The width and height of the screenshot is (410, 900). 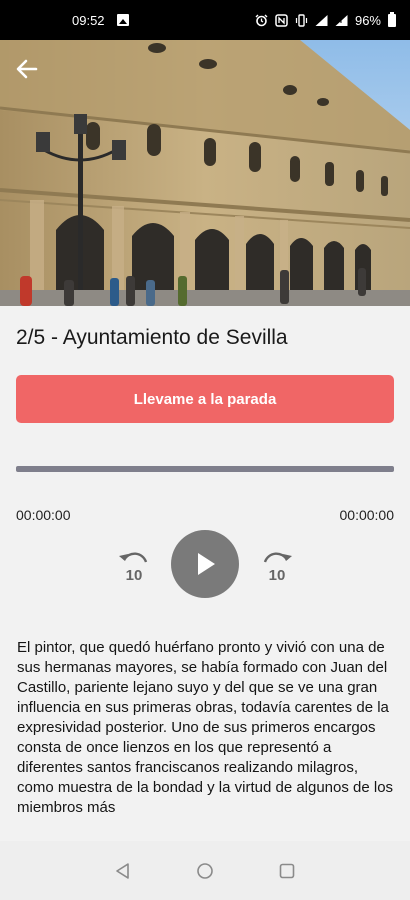 I want to click on audio-progress-bar, so click(x=205, y=469).